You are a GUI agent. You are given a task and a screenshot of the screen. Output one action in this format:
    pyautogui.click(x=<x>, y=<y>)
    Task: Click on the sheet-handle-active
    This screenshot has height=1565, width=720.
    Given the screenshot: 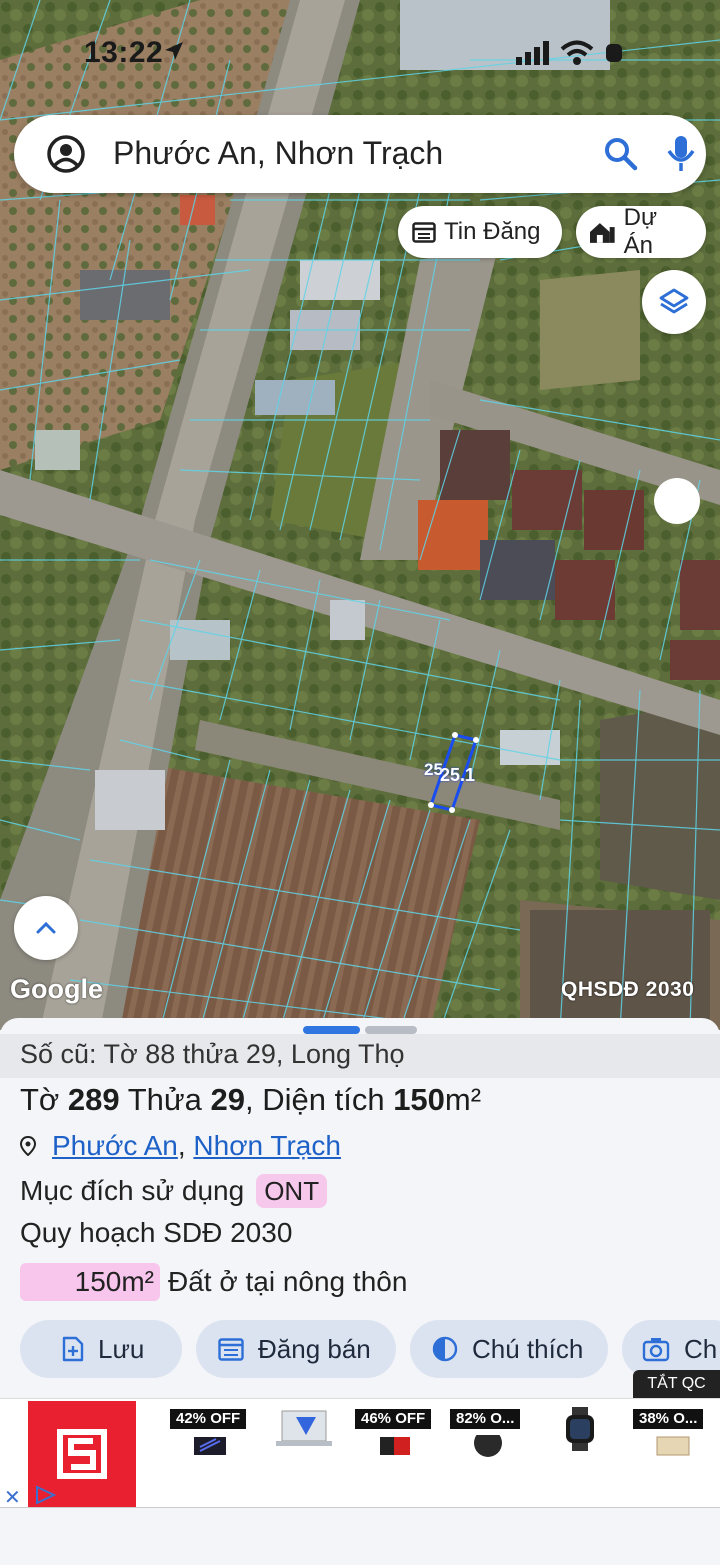 What is the action you would take?
    pyautogui.click(x=331, y=1030)
    